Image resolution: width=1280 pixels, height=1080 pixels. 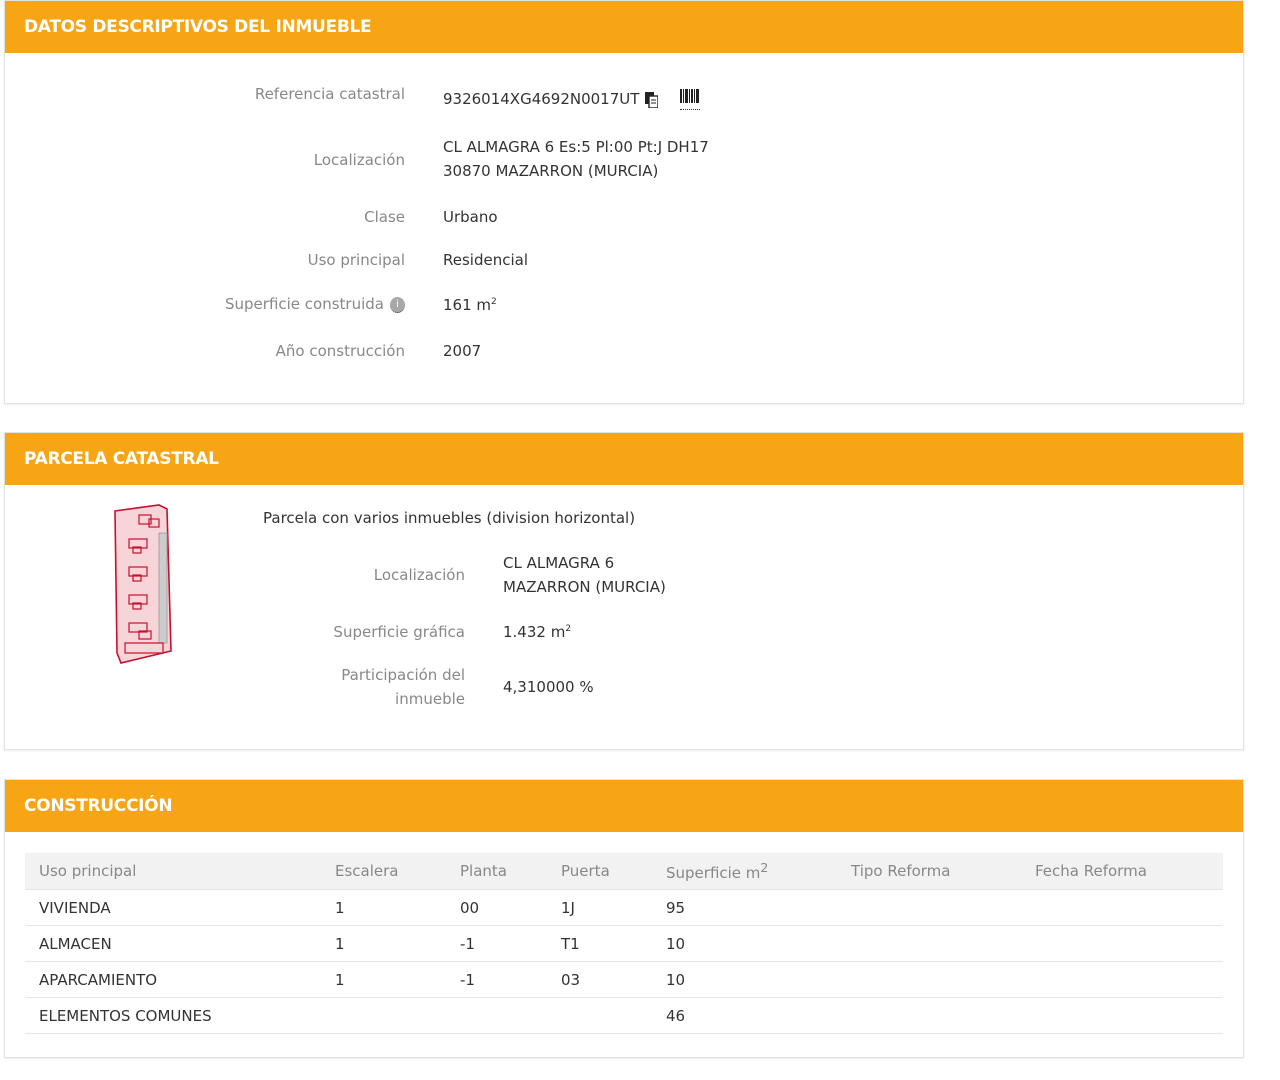 I want to click on cell-uso: VIVIENDA, so click(x=173, y=907).